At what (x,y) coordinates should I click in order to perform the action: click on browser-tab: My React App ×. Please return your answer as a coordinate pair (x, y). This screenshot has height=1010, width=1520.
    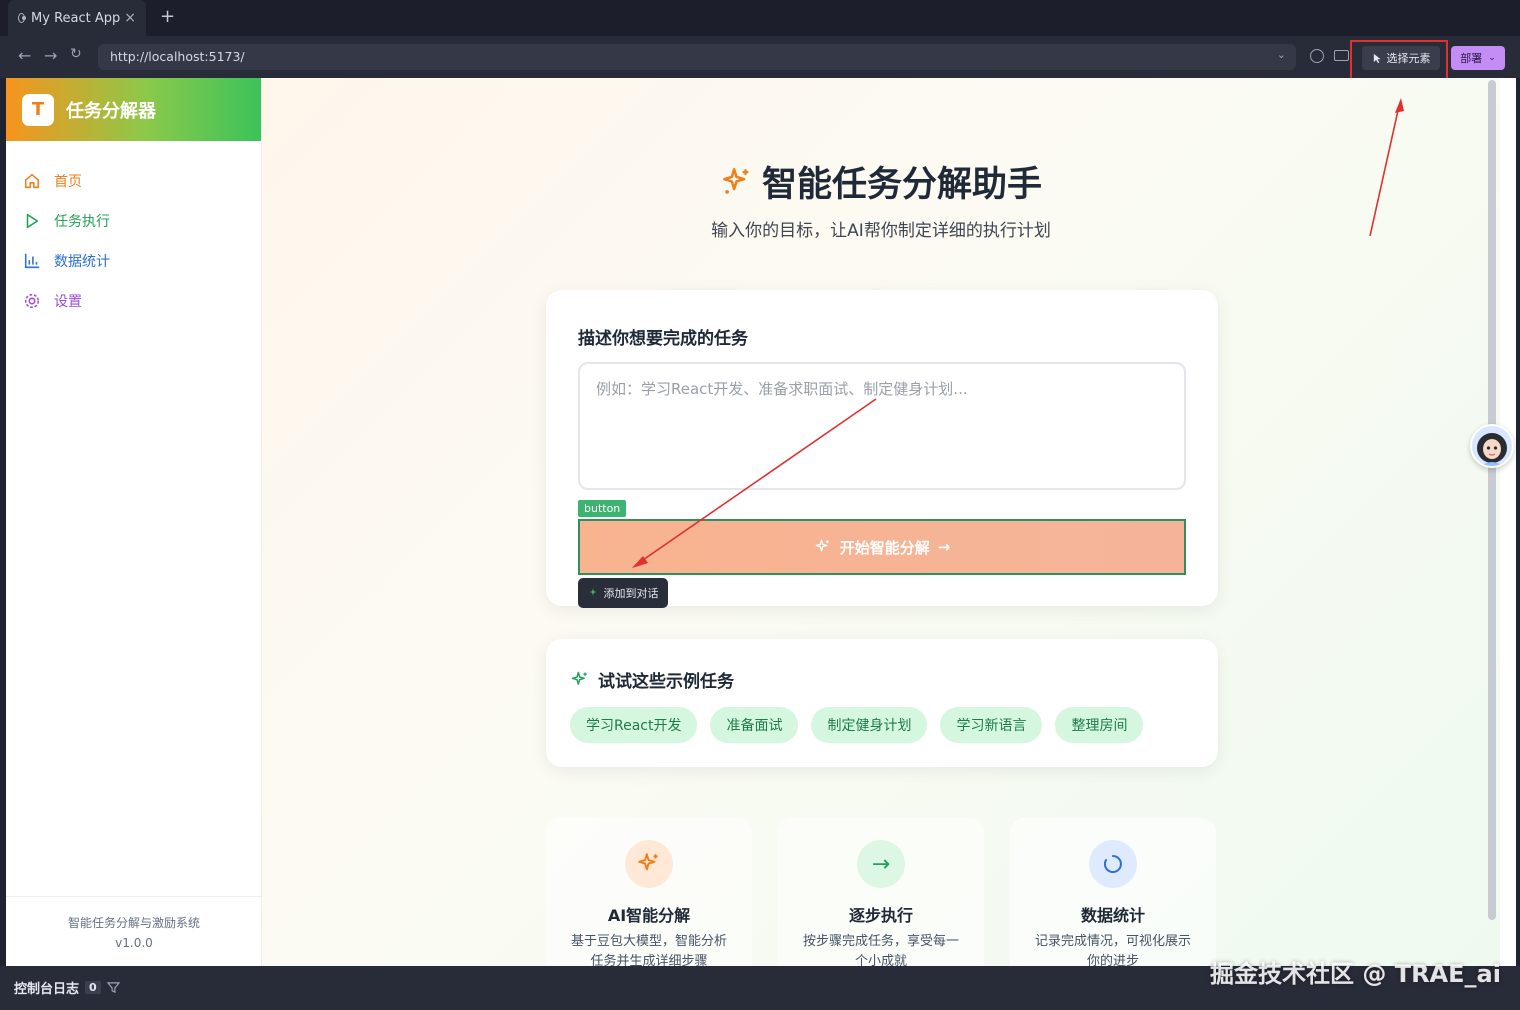
    Looking at the image, I should click on (77, 18).